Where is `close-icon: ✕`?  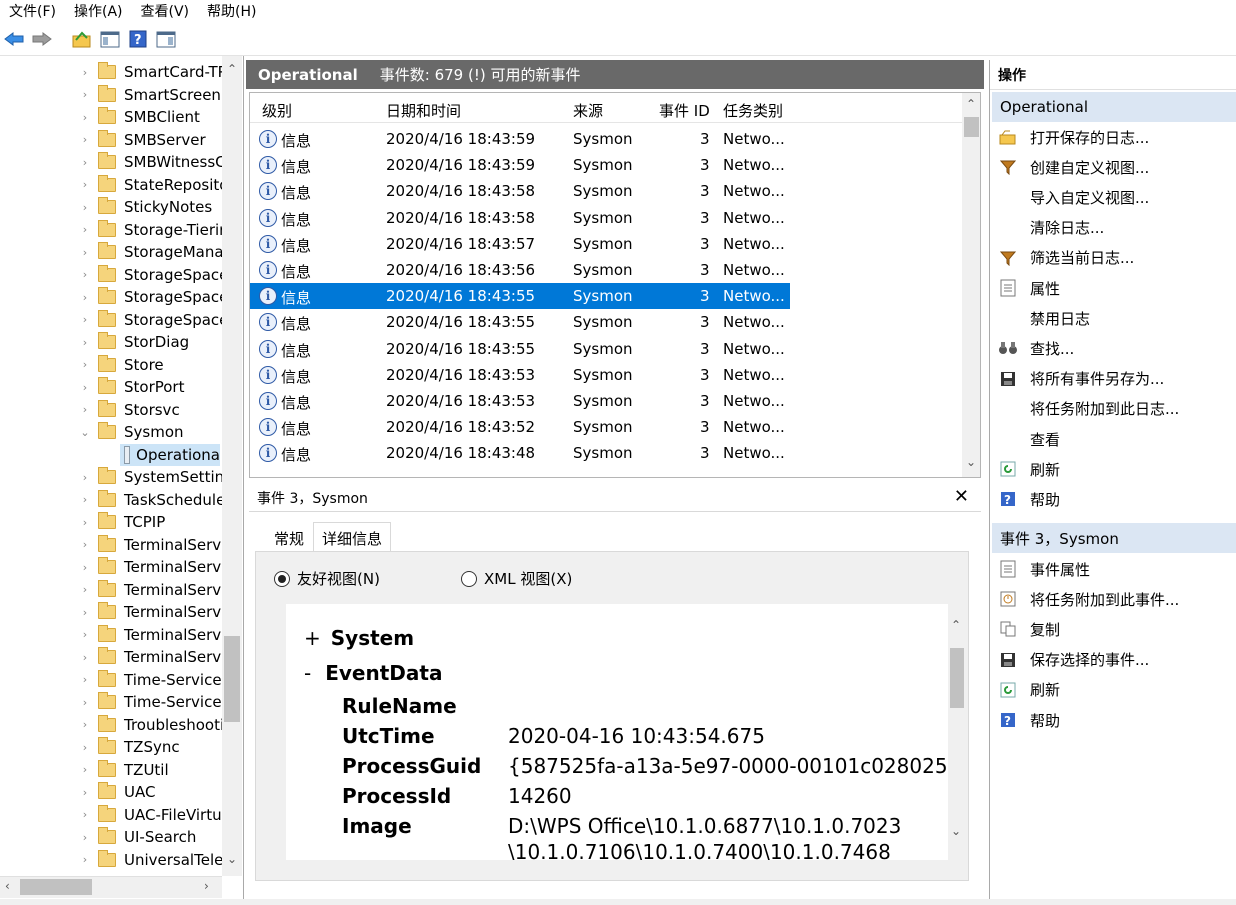 close-icon: ✕ is located at coordinates (961, 496).